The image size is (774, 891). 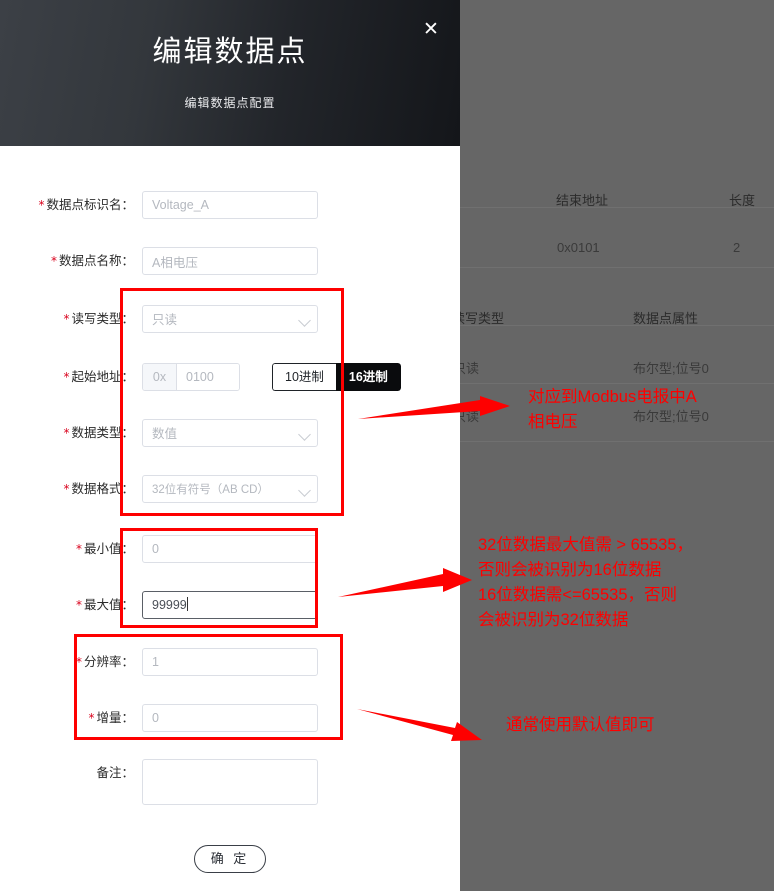 What do you see at coordinates (580, 725) in the screenshot?
I see `annotation-text-3: 通常使用默认值即可` at bounding box center [580, 725].